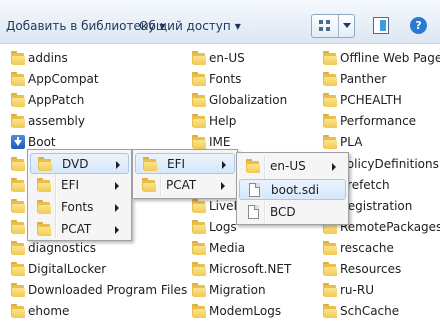 This screenshot has width=440, height=330. Describe the element at coordinates (378, 121) in the screenshot. I see `folder-item-label: Performance` at that location.